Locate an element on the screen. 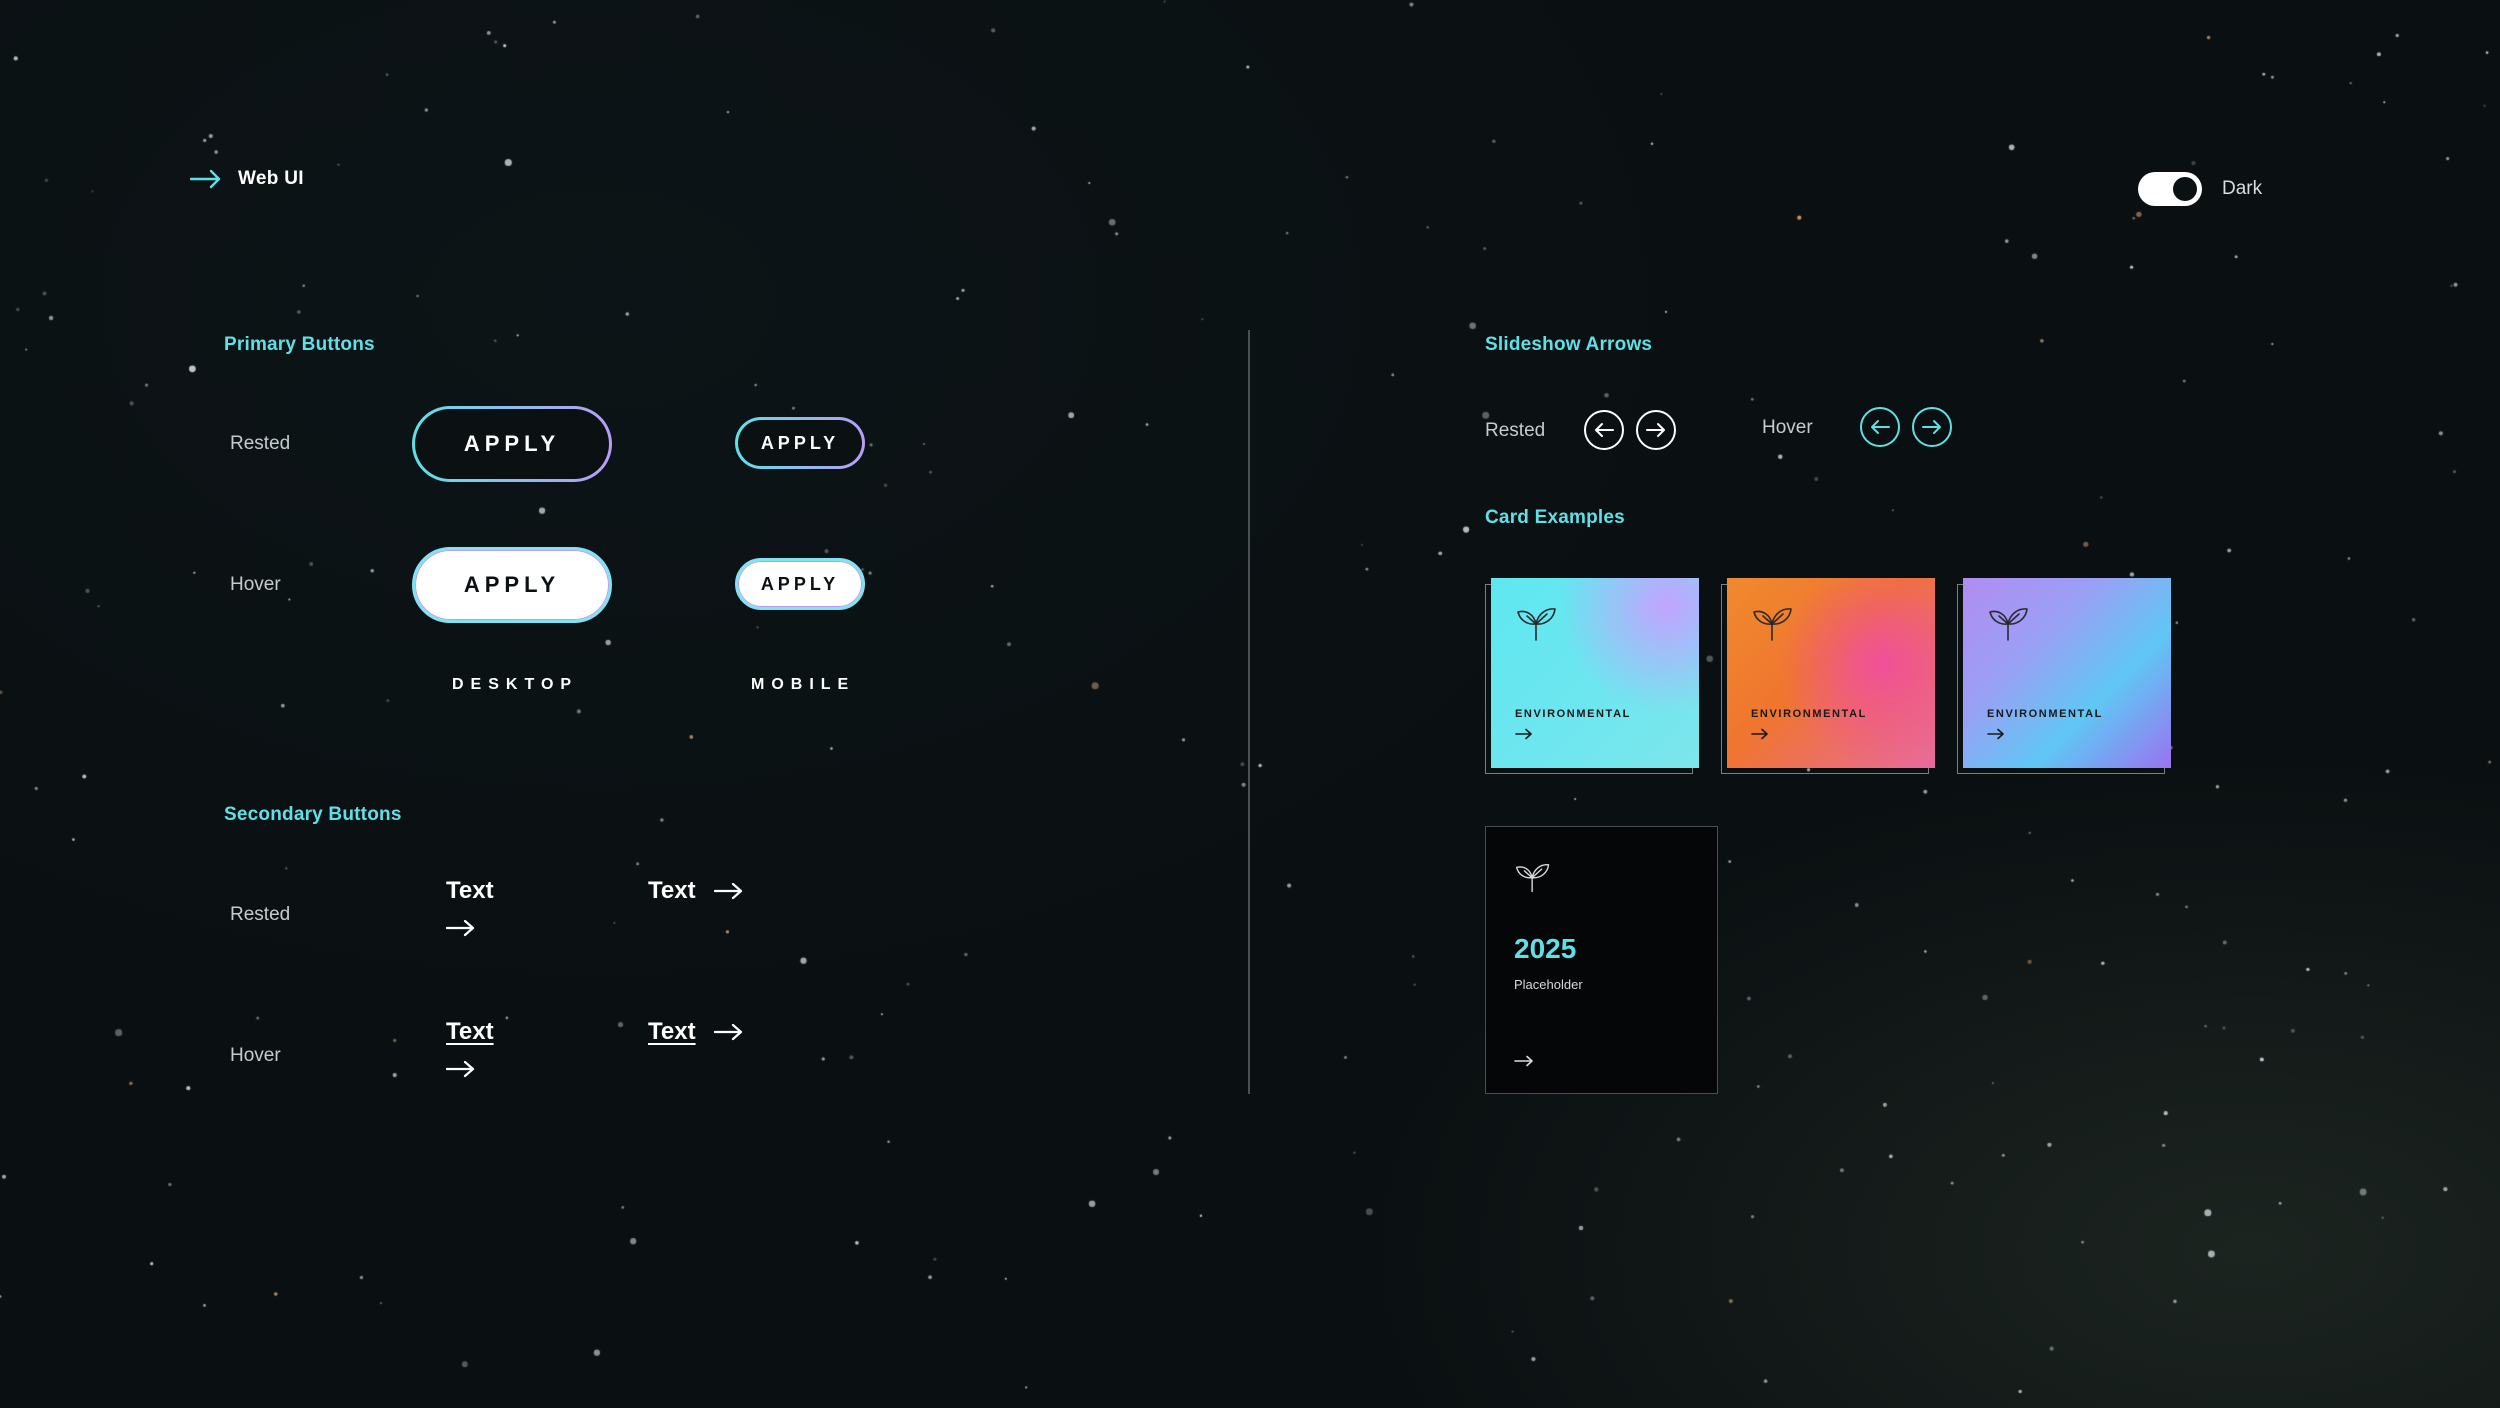 The width and height of the screenshot is (2500, 1408). year-card: 2025 Placeholder is located at coordinates (1601, 960).